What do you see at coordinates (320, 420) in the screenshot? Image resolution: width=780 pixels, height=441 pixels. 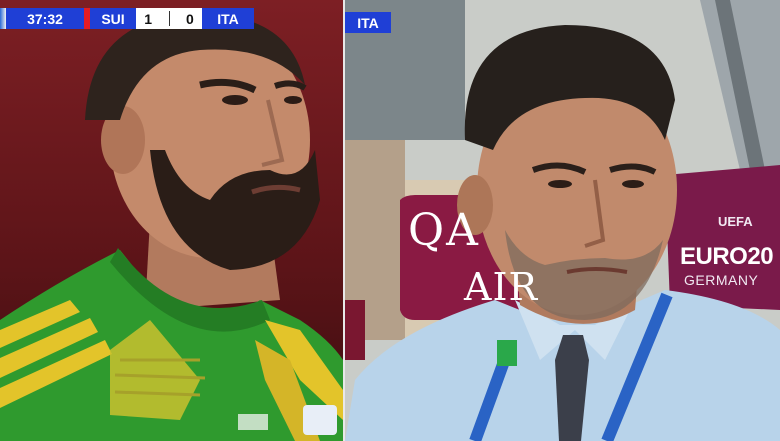 I see `team-crest` at bounding box center [320, 420].